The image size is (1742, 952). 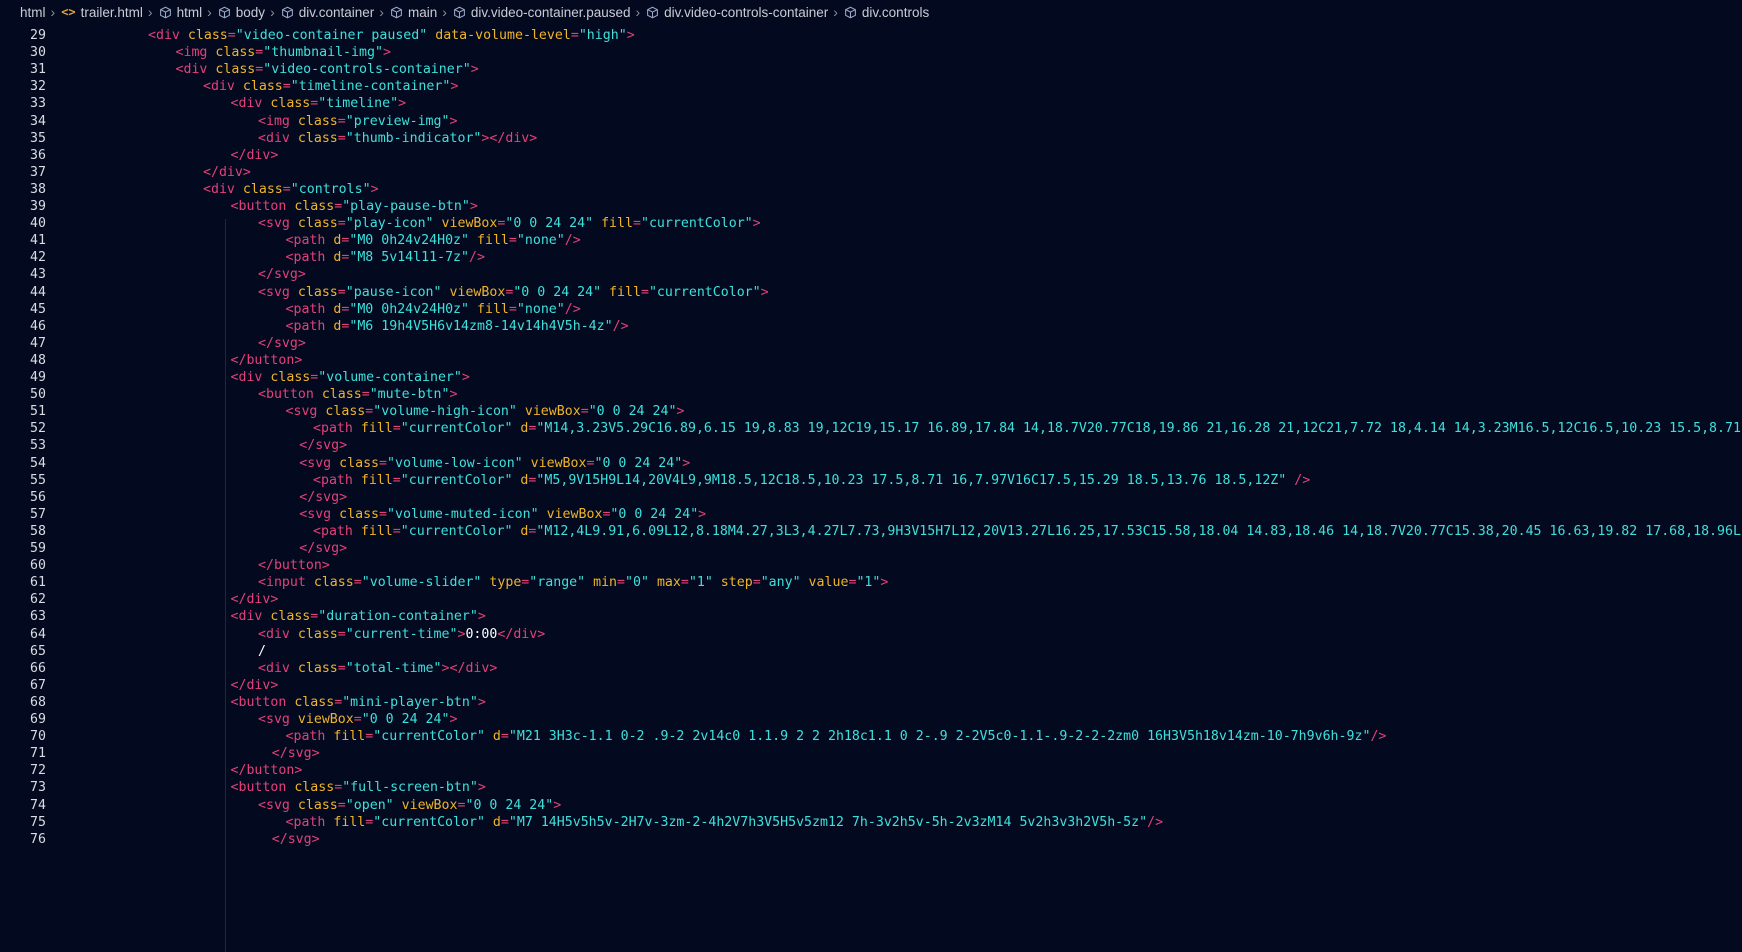 I want to click on breadcrumb-label: div.controls, so click(x=895, y=12).